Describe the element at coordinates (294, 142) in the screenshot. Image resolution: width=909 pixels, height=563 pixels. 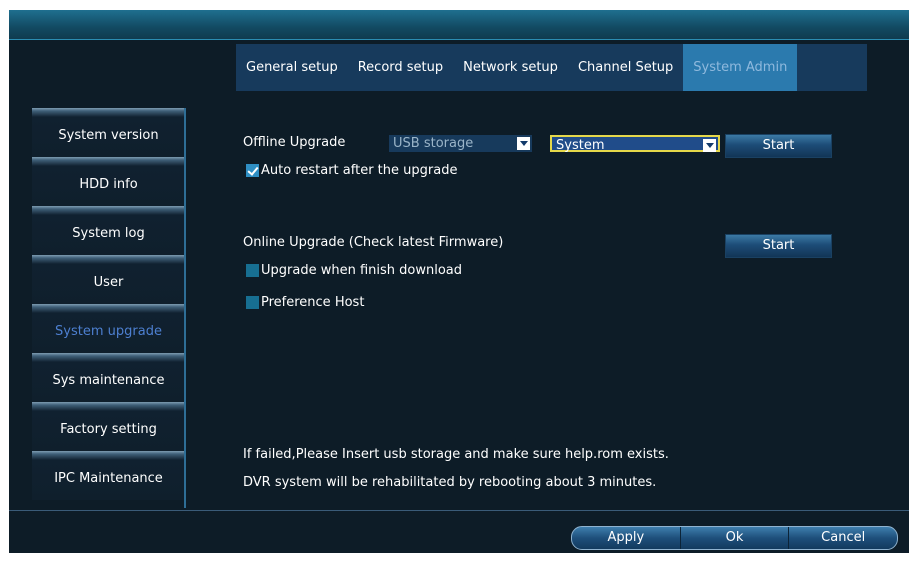
I see `offline-upgrade-label: Offline Upgrade` at that location.